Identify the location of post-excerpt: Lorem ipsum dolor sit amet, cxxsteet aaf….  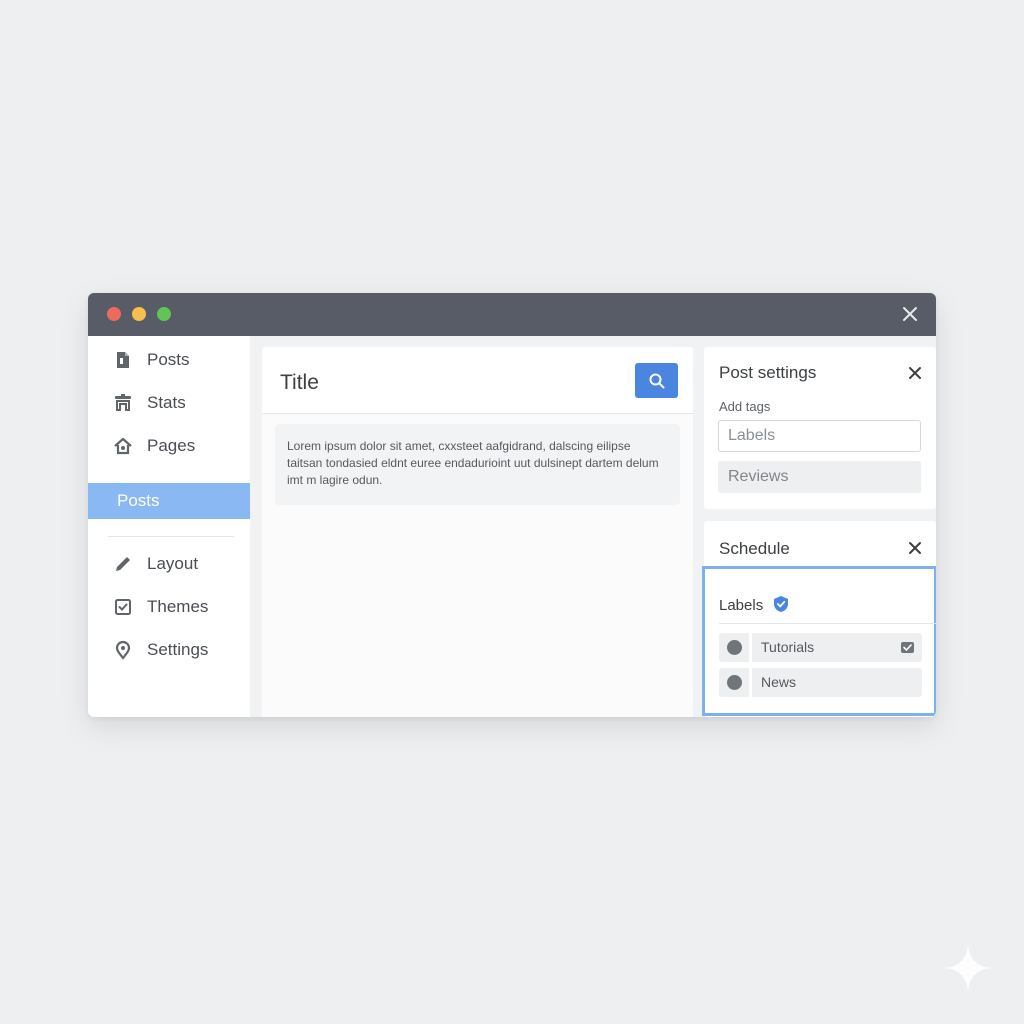
(477, 464).